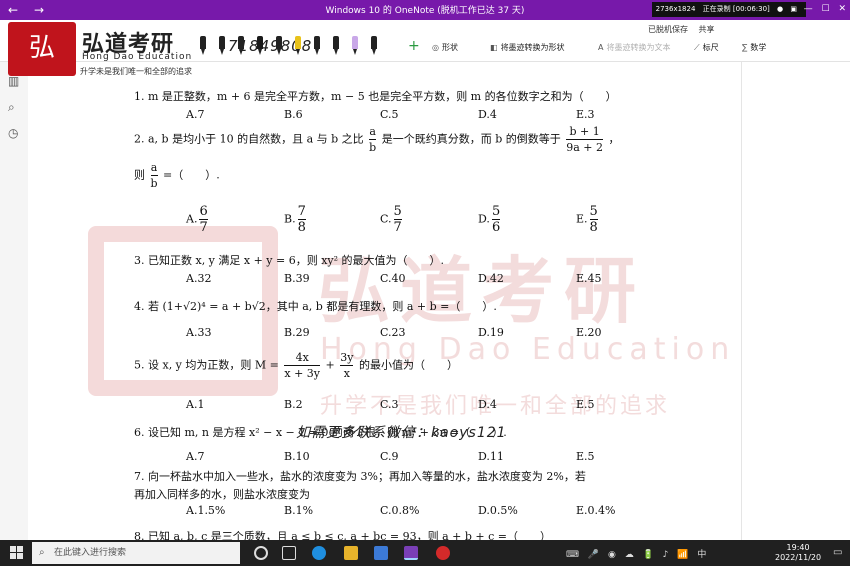 The image size is (850, 566). Describe the element at coordinates (489, 219) in the screenshot. I see `q2-option-d: D. 5 6` at that location.